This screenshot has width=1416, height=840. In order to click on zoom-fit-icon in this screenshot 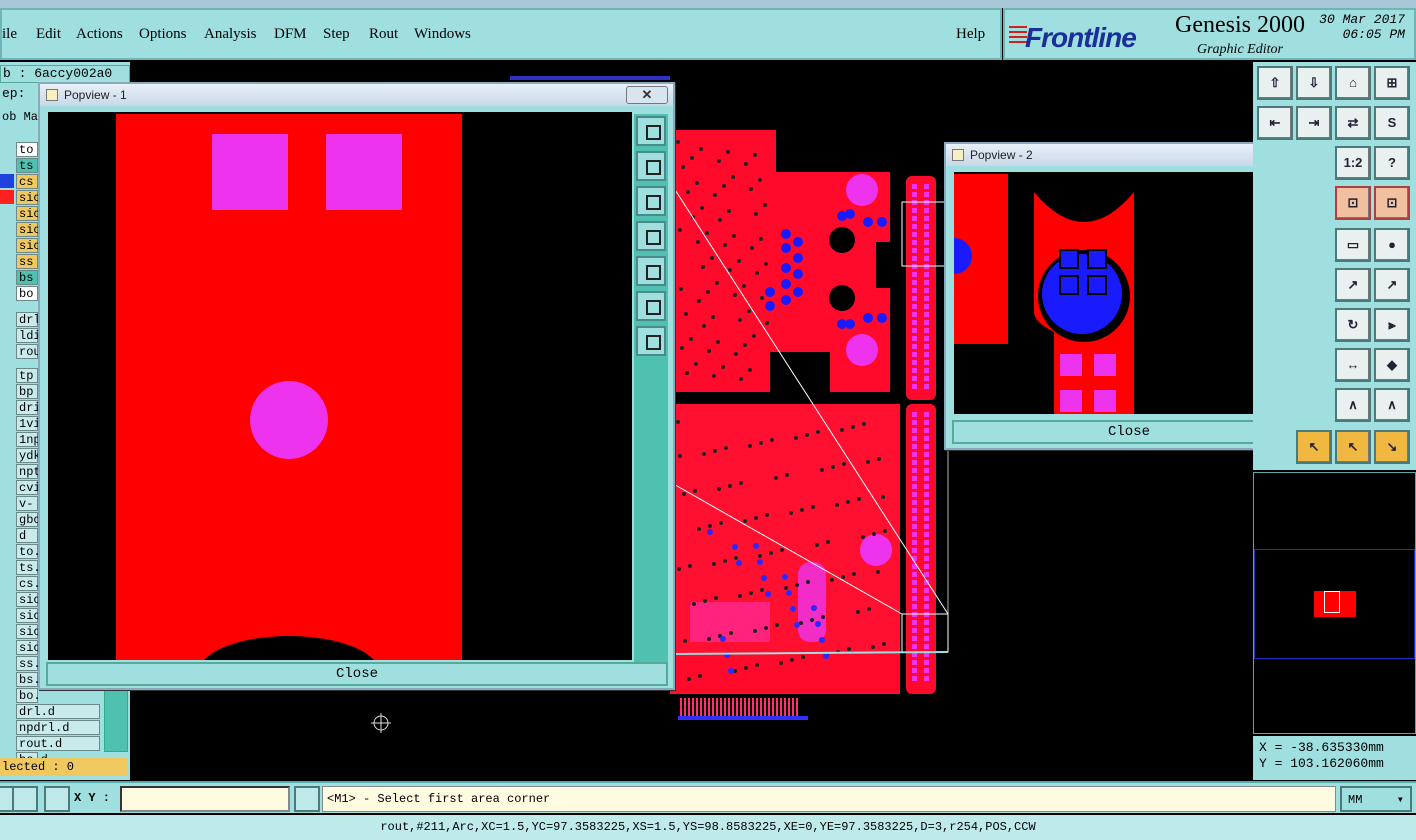, I will do `click(651, 131)`.